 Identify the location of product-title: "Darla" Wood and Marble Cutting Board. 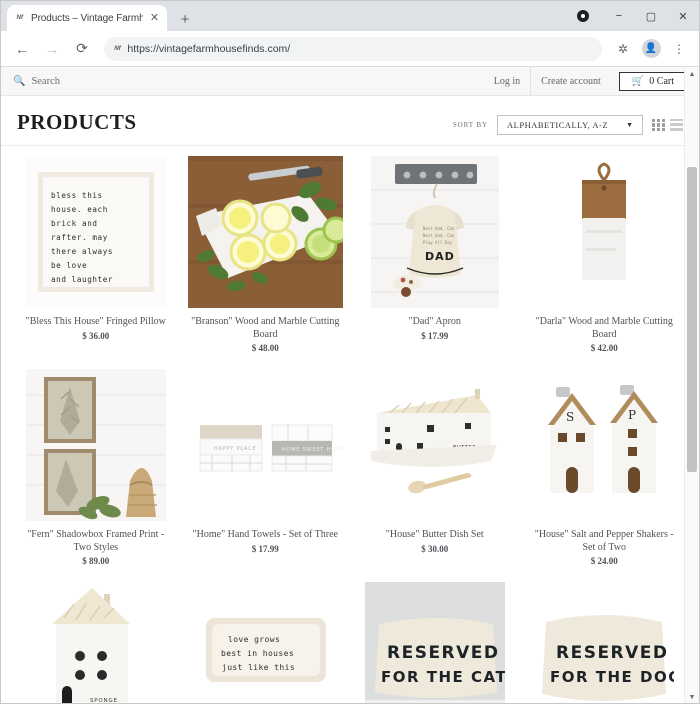
(604, 328).